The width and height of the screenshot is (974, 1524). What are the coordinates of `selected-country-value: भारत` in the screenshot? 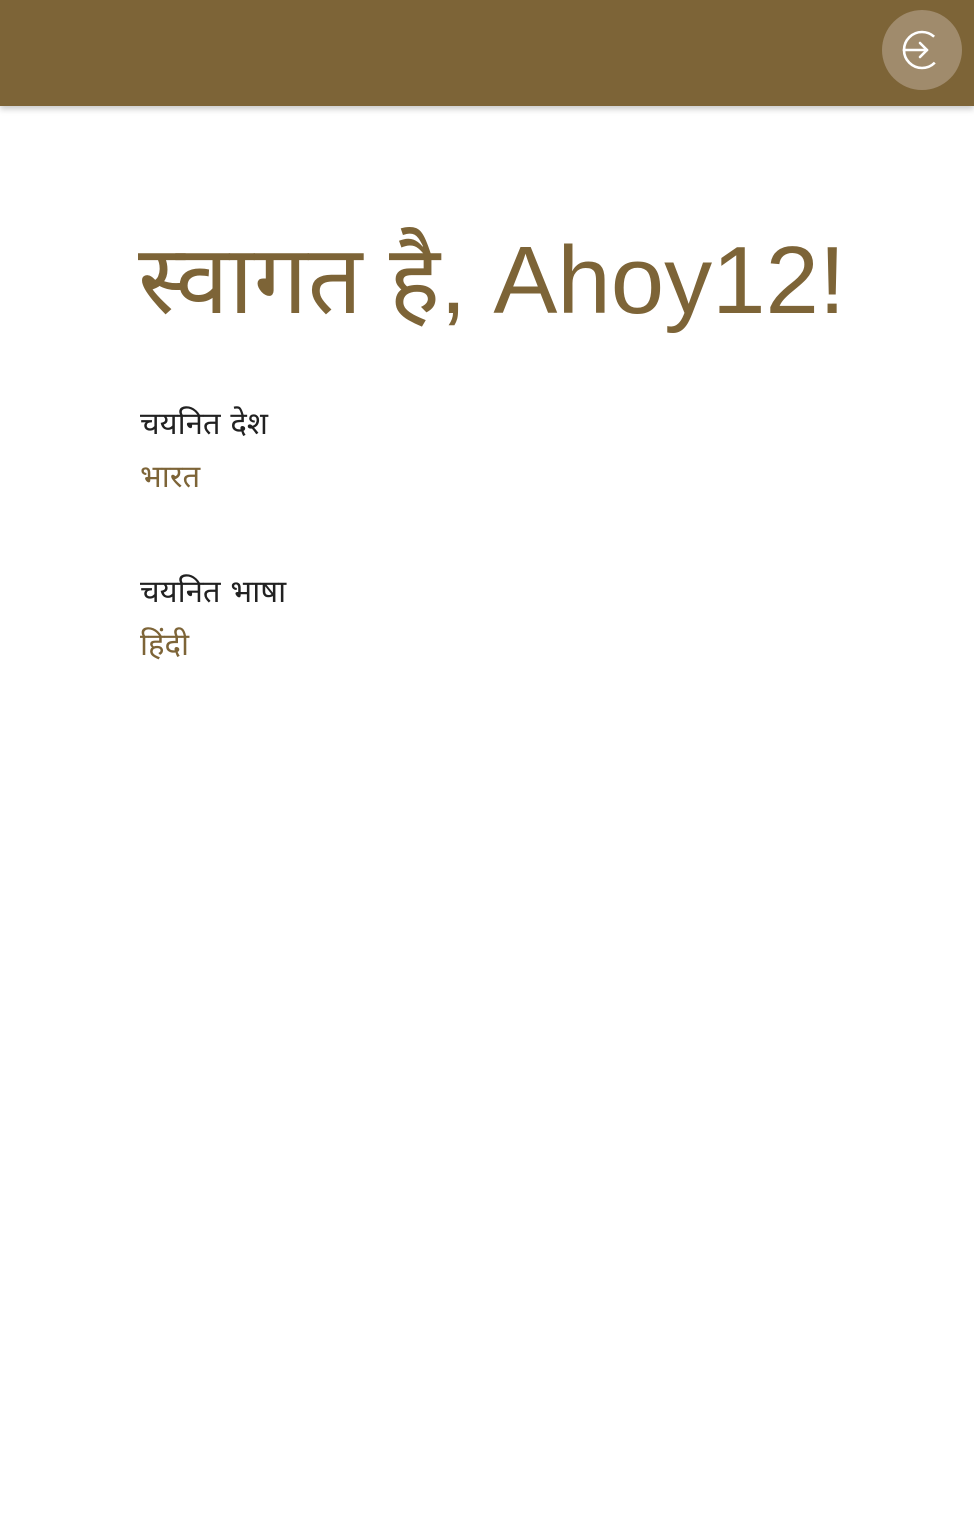 It's located at (170, 477).